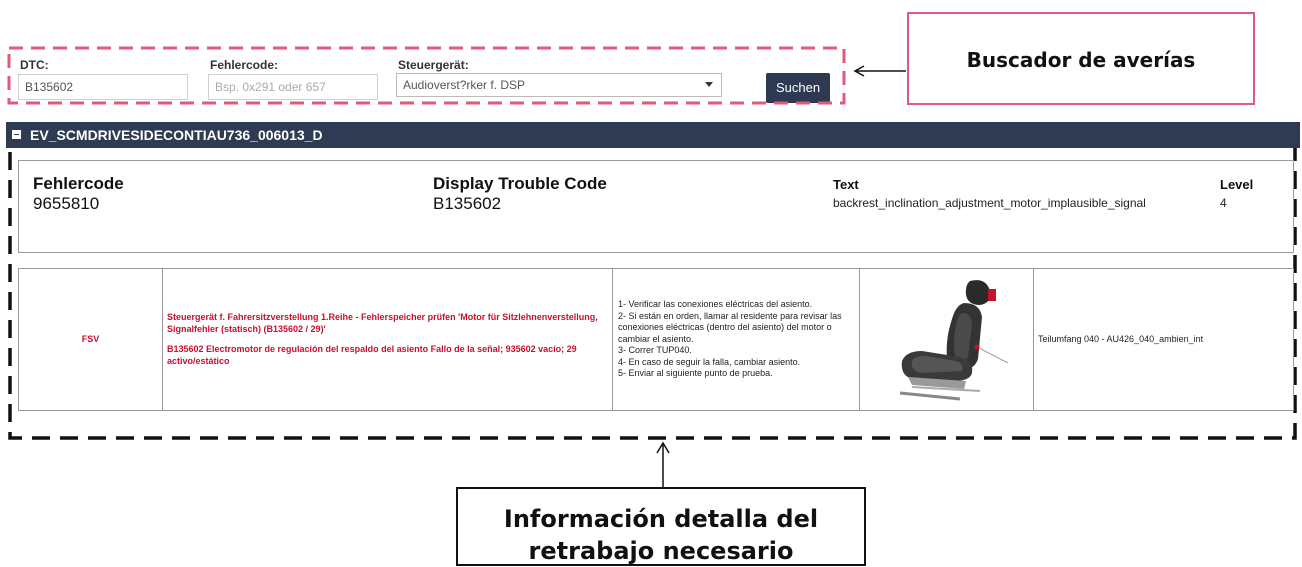 This screenshot has height=567, width=1302. I want to click on fehlercode-title: Fehlercode, so click(78, 183).